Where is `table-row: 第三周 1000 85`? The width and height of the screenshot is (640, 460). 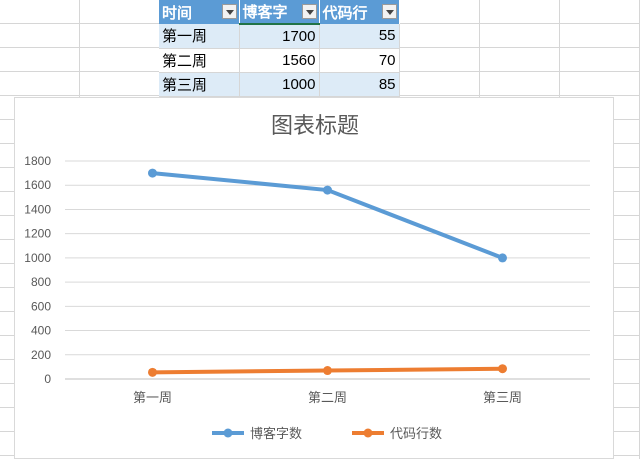
table-row: 第三周 1000 85 is located at coordinates (279, 84).